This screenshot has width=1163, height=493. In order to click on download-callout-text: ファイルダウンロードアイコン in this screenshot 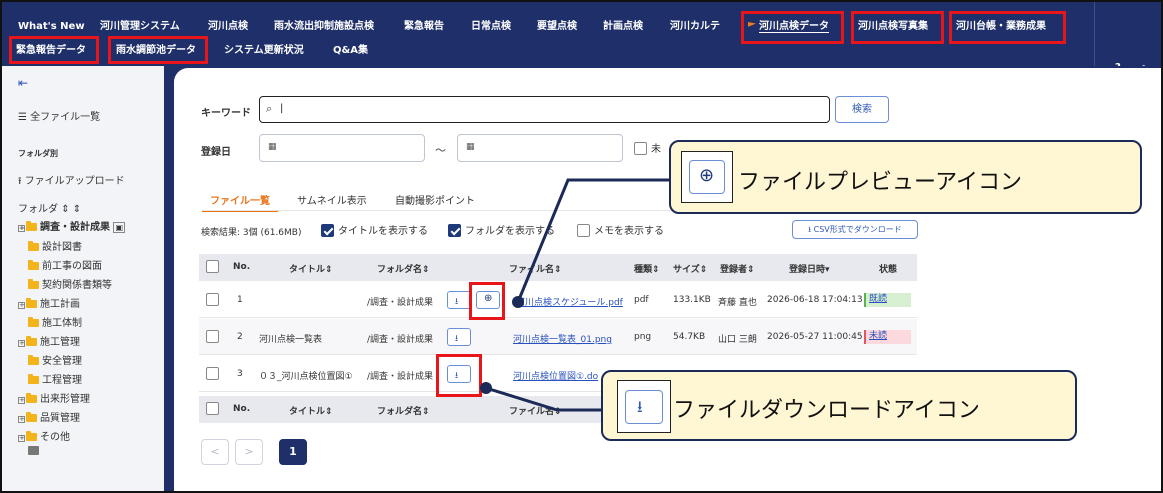, I will do `click(826, 410)`.